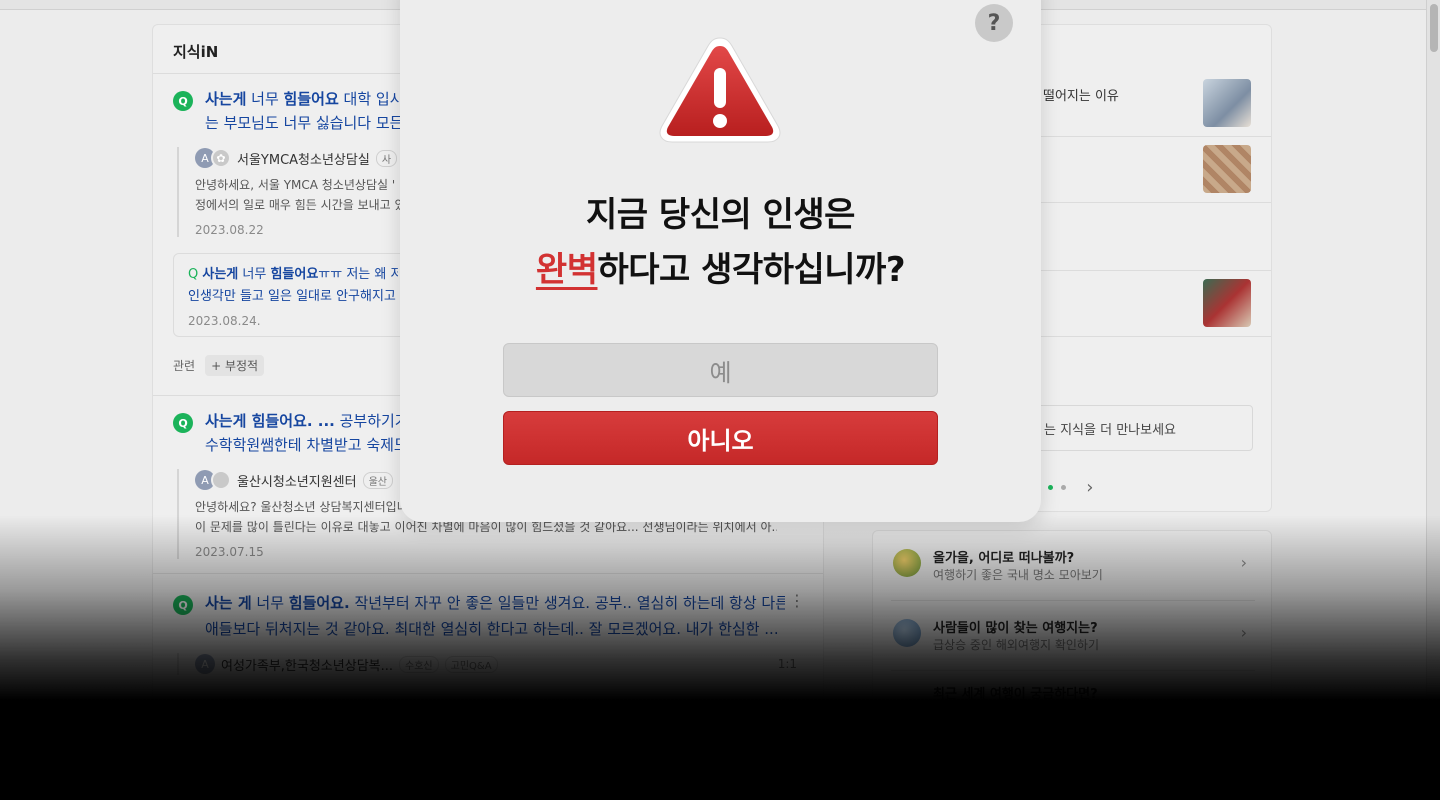 The width and height of the screenshot is (1440, 800). I want to click on travel-item: 최근 세계 여행이 궁금하다면?, so click(1073, 706).